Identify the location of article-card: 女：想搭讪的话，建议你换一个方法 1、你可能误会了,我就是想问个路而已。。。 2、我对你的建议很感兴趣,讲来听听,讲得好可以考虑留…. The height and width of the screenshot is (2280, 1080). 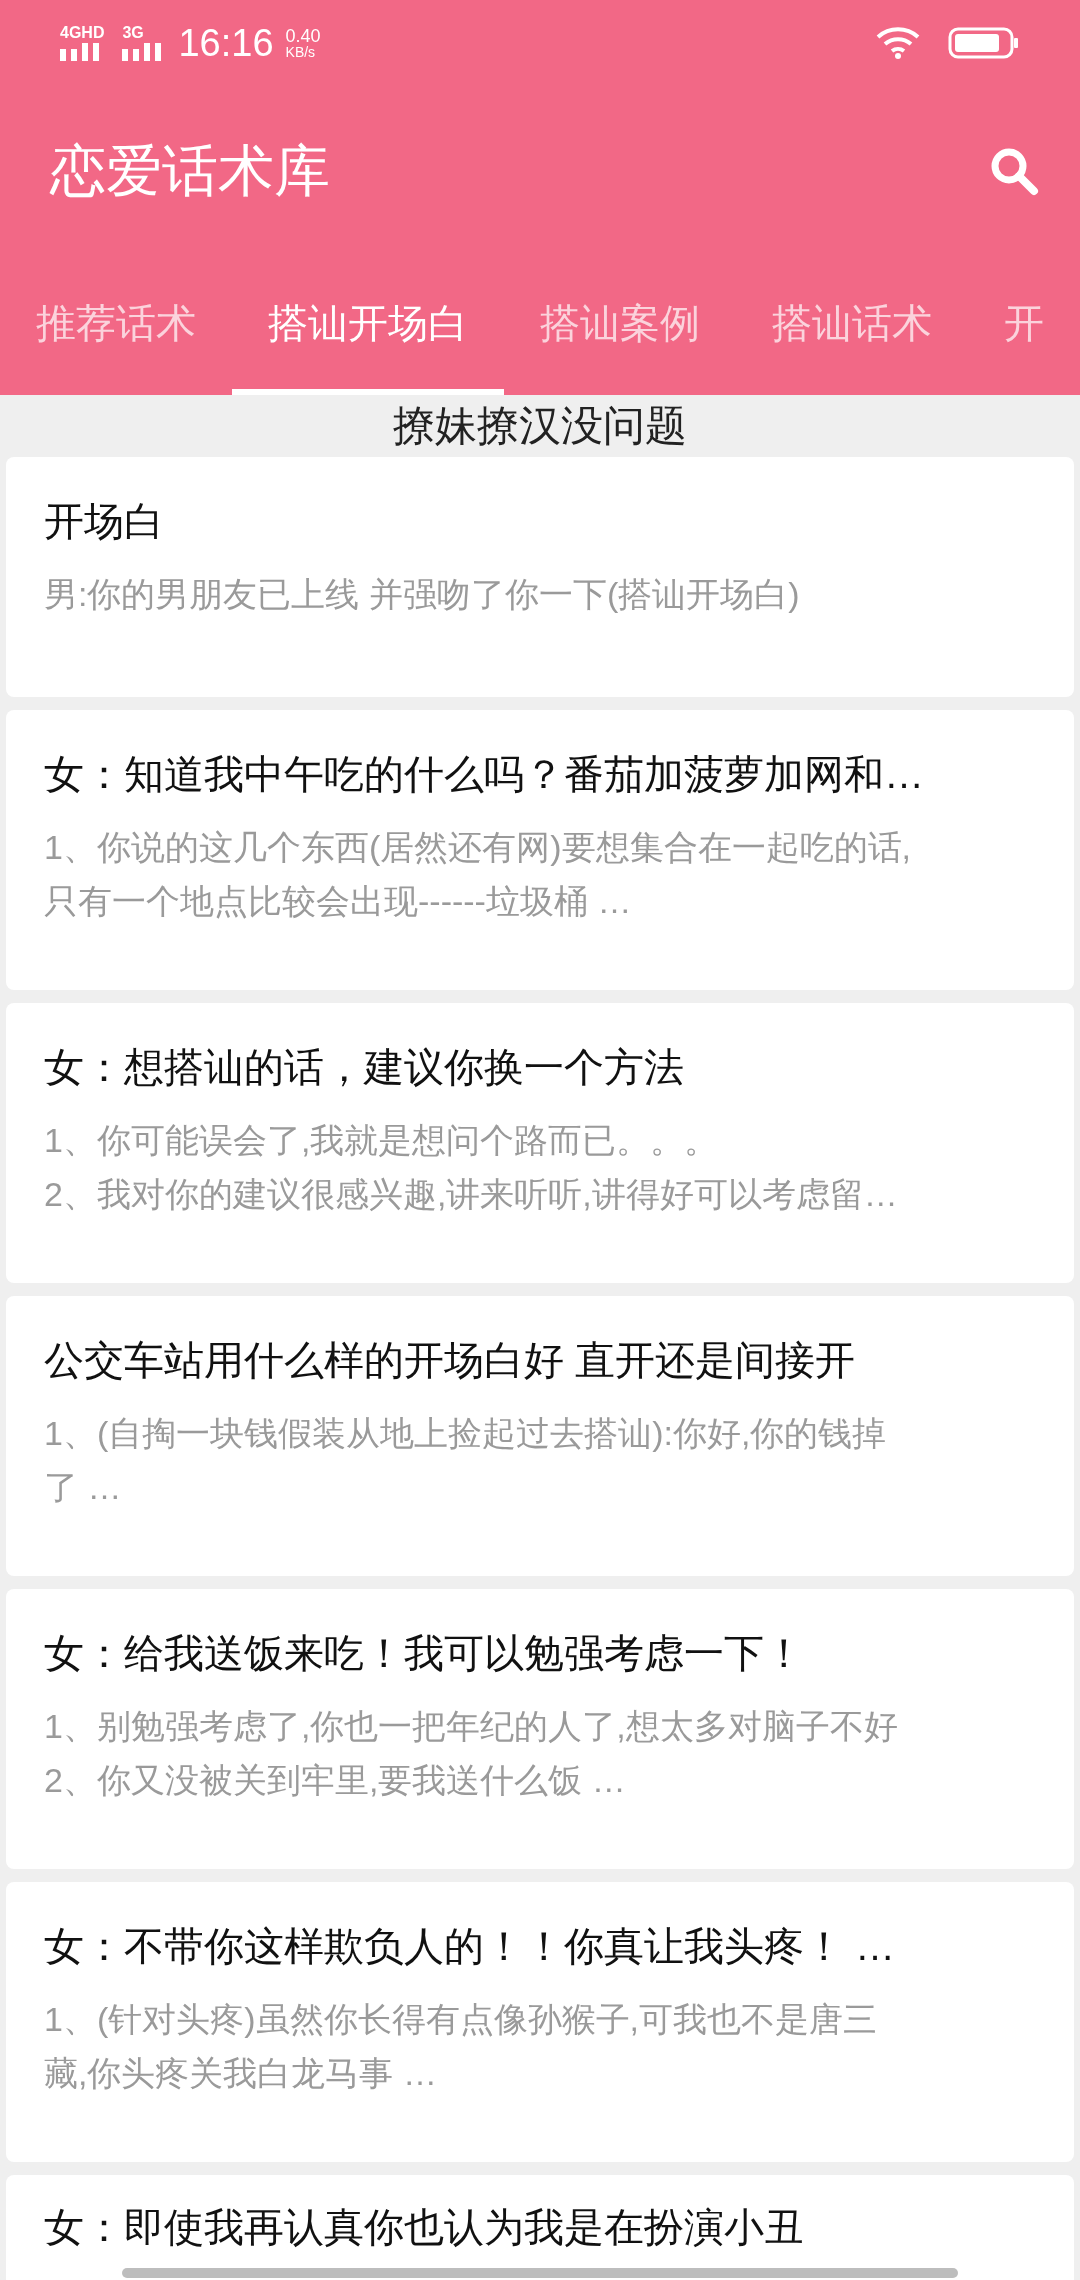
(540, 1143).